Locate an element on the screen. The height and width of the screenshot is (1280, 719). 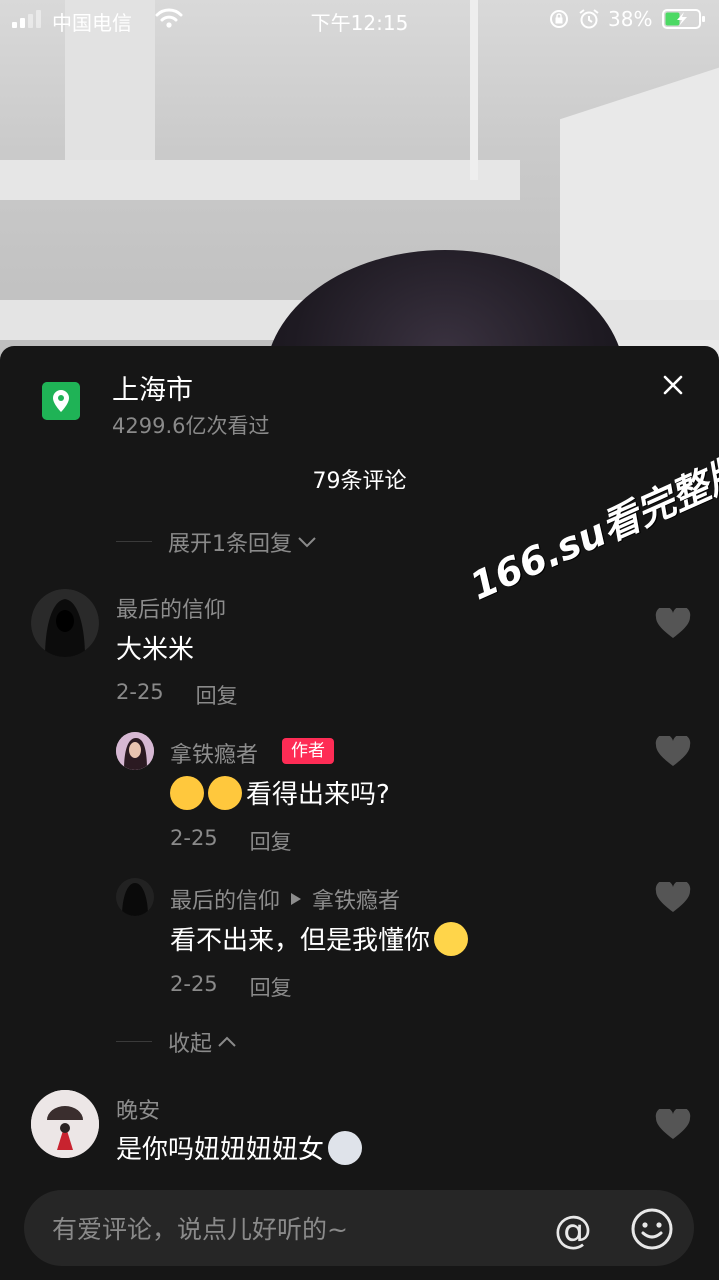
collapse-replies-button: 收起 is located at coordinates (203, 1042).